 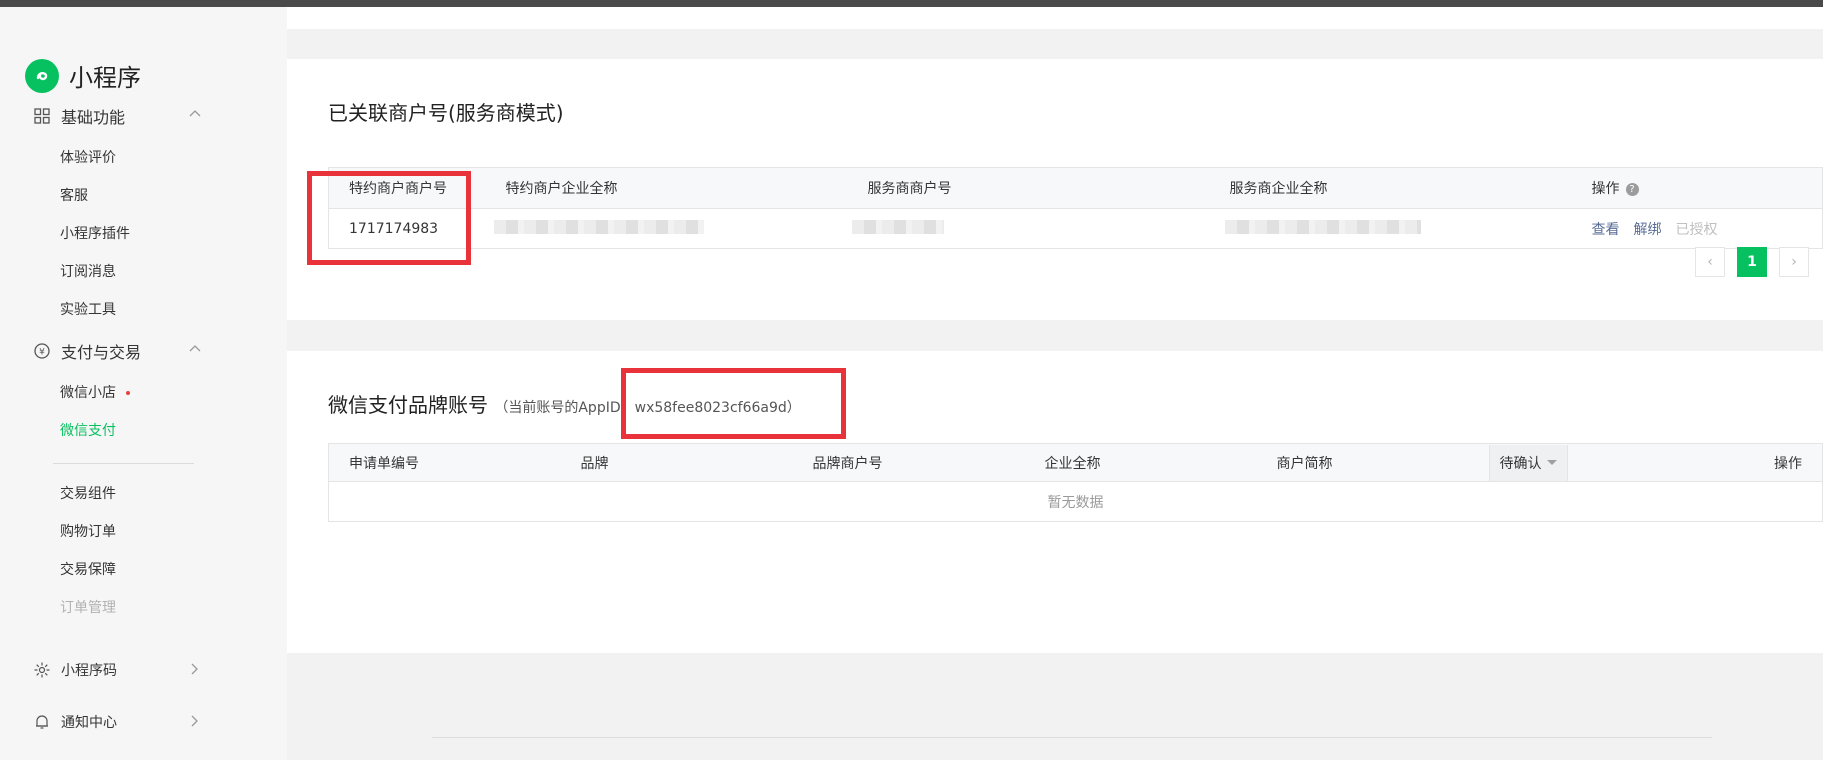 I want to click on actions-cell: 查看 解绑 已授权, so click(x=1699, y=229).